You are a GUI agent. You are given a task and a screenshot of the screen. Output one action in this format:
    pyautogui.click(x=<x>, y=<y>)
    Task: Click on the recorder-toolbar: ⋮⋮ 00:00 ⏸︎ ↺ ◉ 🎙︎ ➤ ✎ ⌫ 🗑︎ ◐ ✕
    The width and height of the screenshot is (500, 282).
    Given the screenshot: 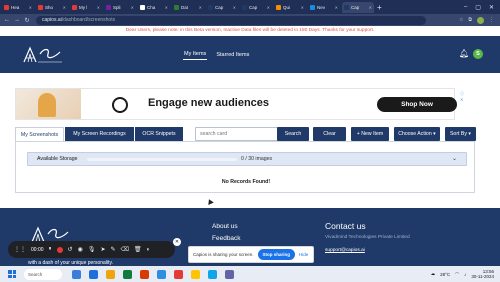 What is the action you would take?
    pyautogui.click(x=94, y=248)
    